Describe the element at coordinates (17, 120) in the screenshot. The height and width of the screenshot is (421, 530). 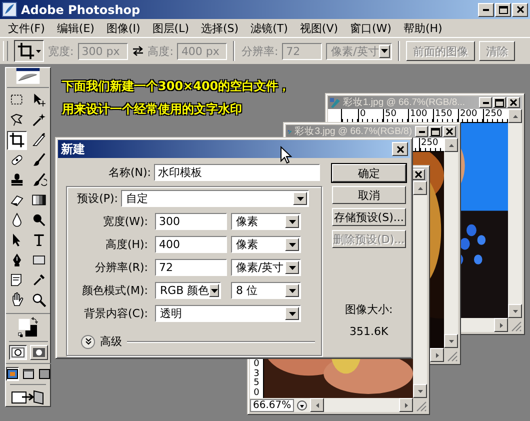
I see `lasso-icon` at that location.